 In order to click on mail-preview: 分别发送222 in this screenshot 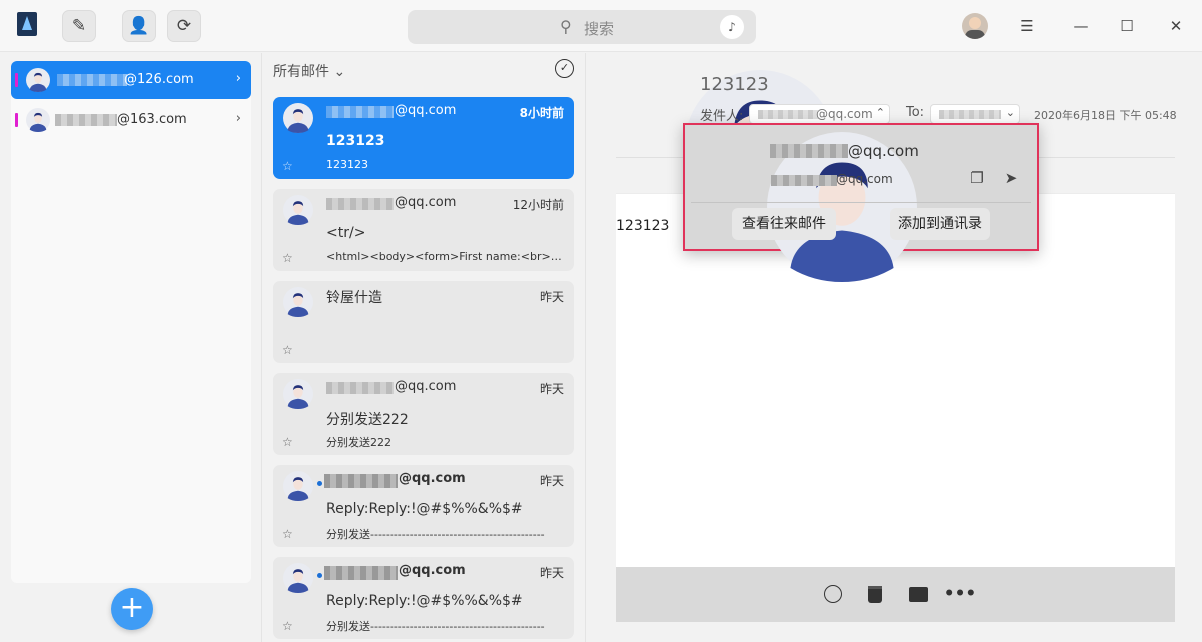, I will do `click(358, 442)`.